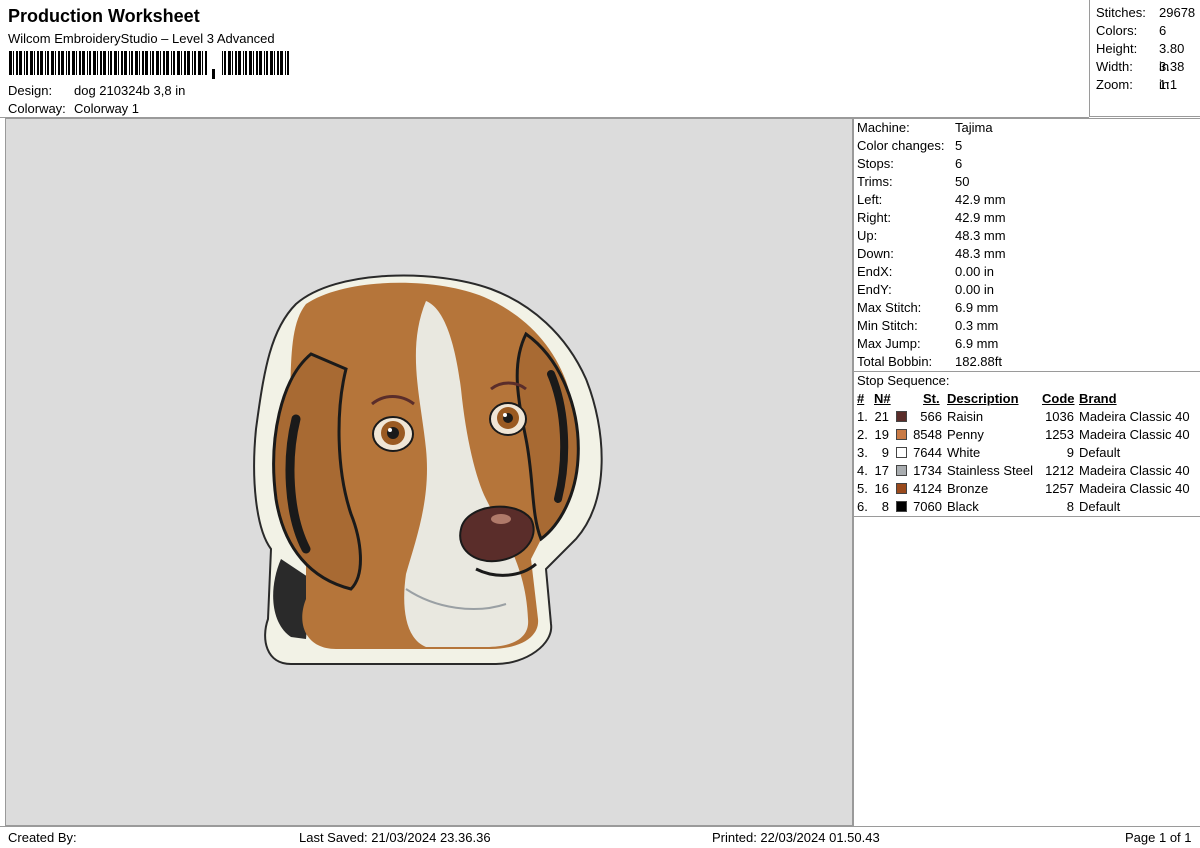 The height and width of the screenshot is (848, 1200). I want to click on col-header-code: Code, so click(1058, 398).